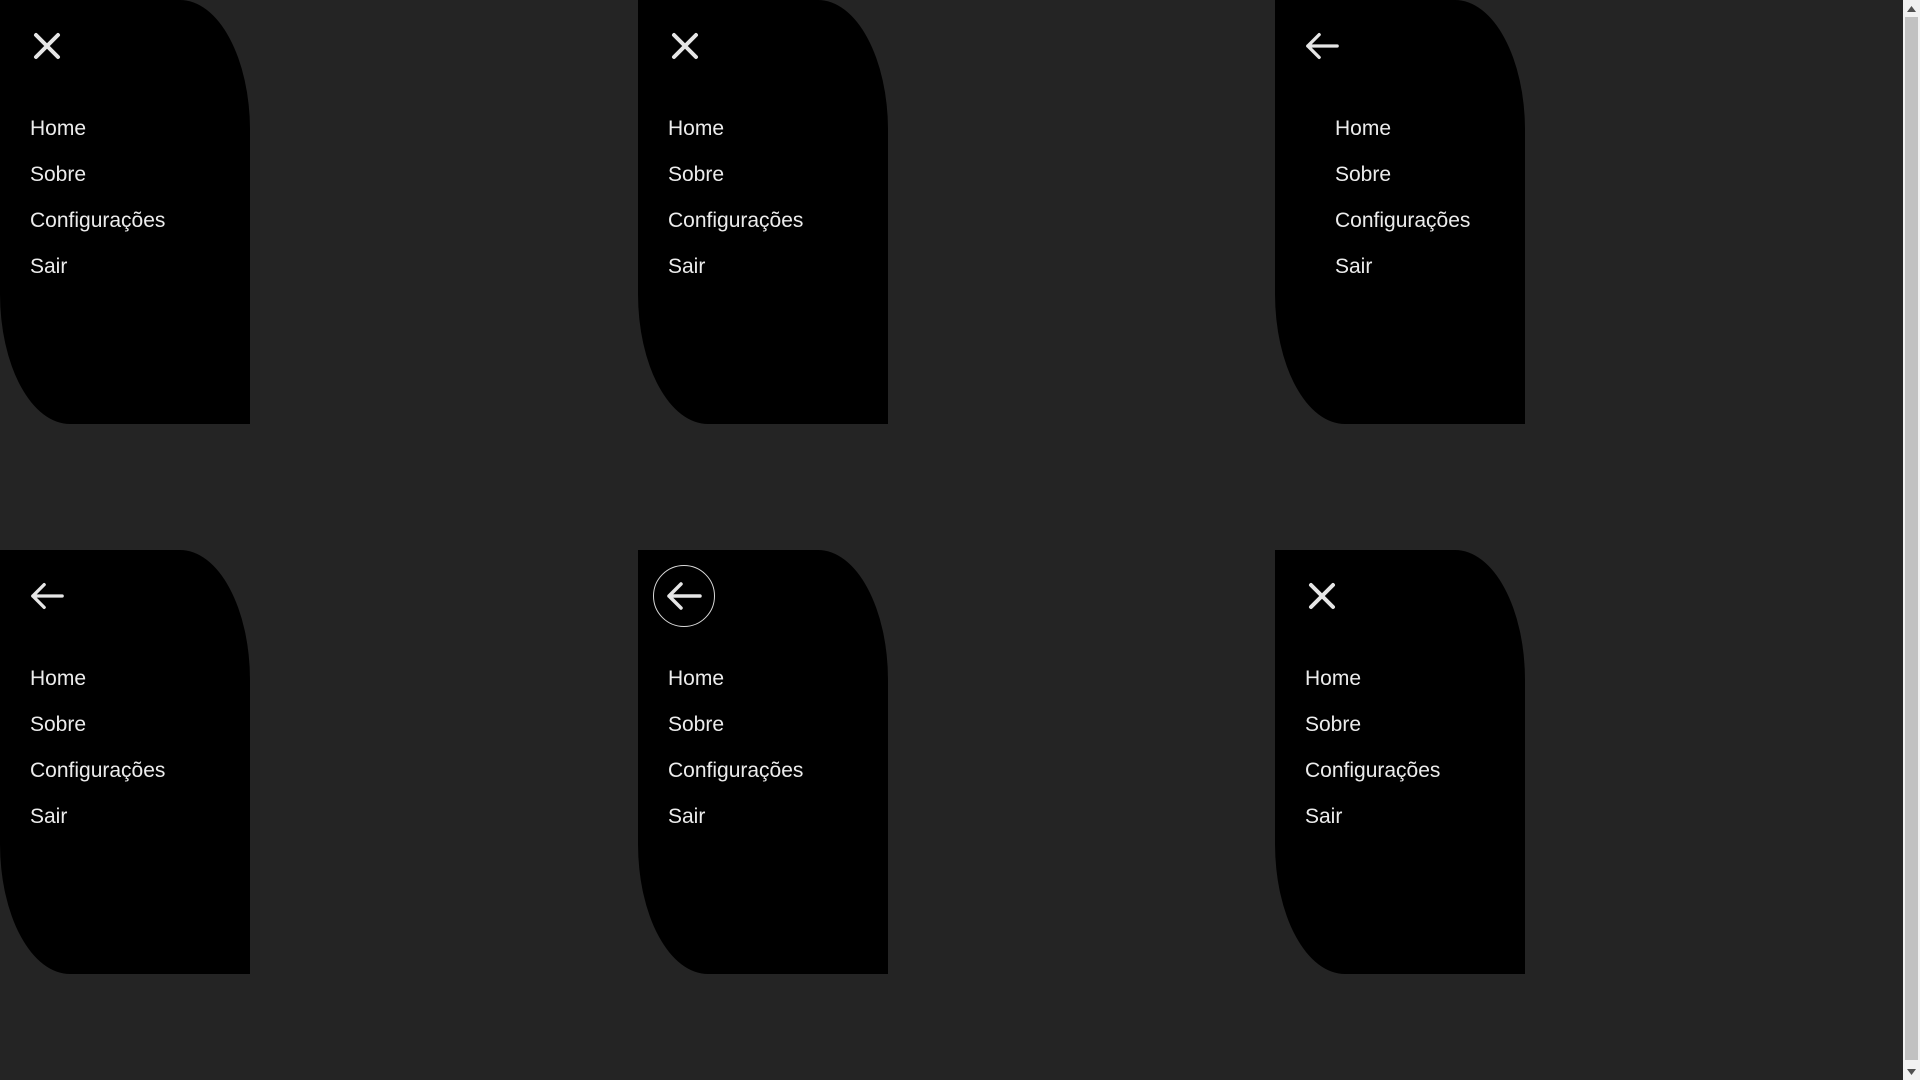 This screenshot has width=1920, height=1080. What do you see at coordinates (684, 596) in the screenshot?
I see `arrow-left-circle-icon` at bounding box center [684, 596].